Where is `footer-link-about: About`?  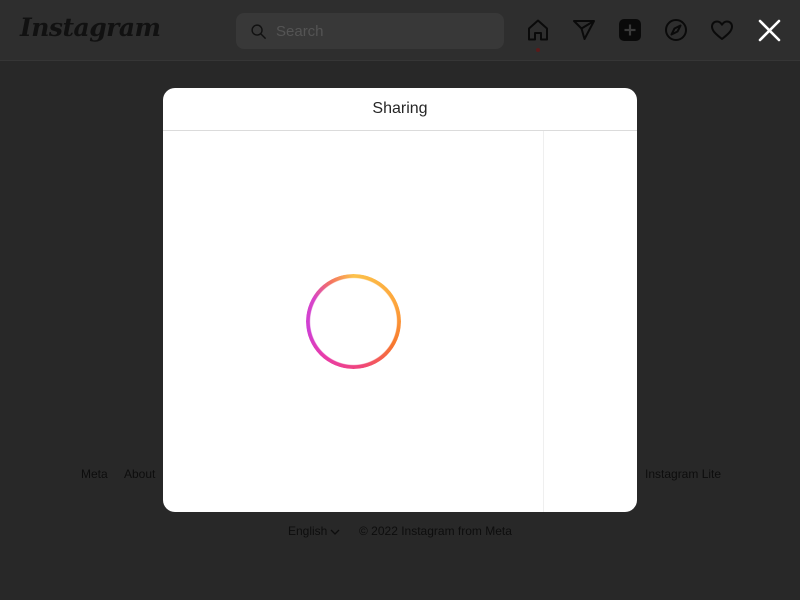 footer-link-about: About is located at coordinates (139, 474).